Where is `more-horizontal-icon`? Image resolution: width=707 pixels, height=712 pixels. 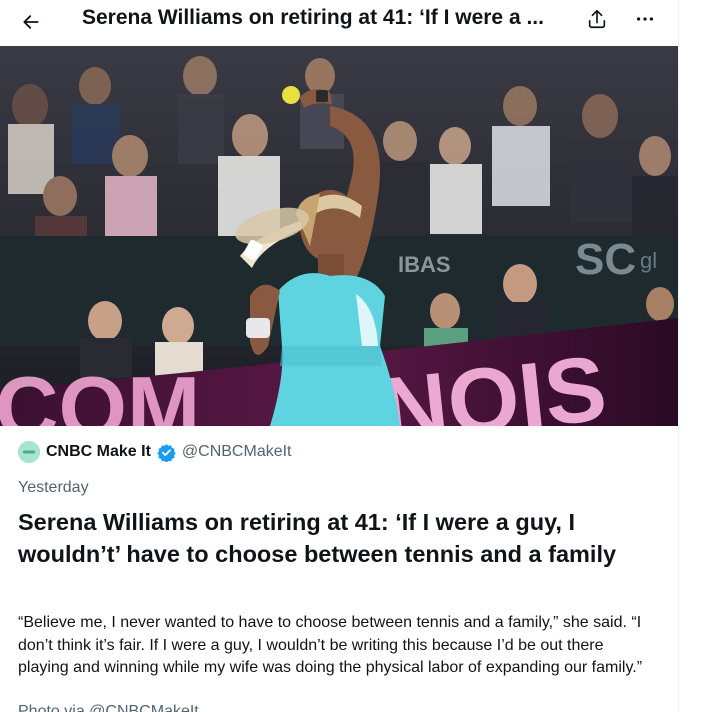 more-horizontal-icon is located at coordinates (645, 19).